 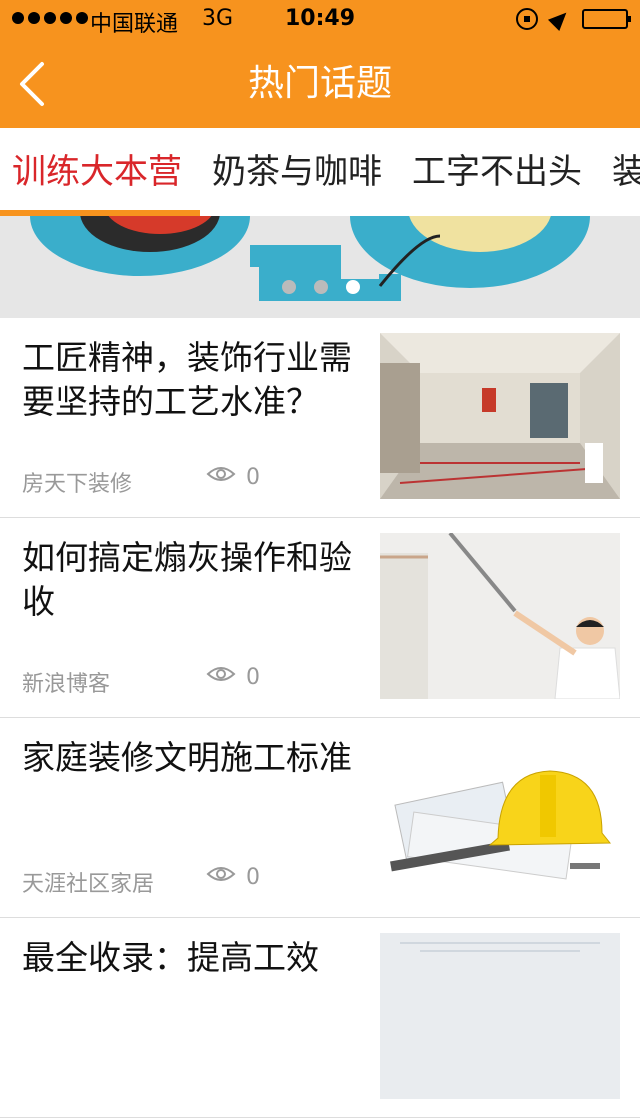 I want to click on carousel-pagination, so click(x=321, y=287).